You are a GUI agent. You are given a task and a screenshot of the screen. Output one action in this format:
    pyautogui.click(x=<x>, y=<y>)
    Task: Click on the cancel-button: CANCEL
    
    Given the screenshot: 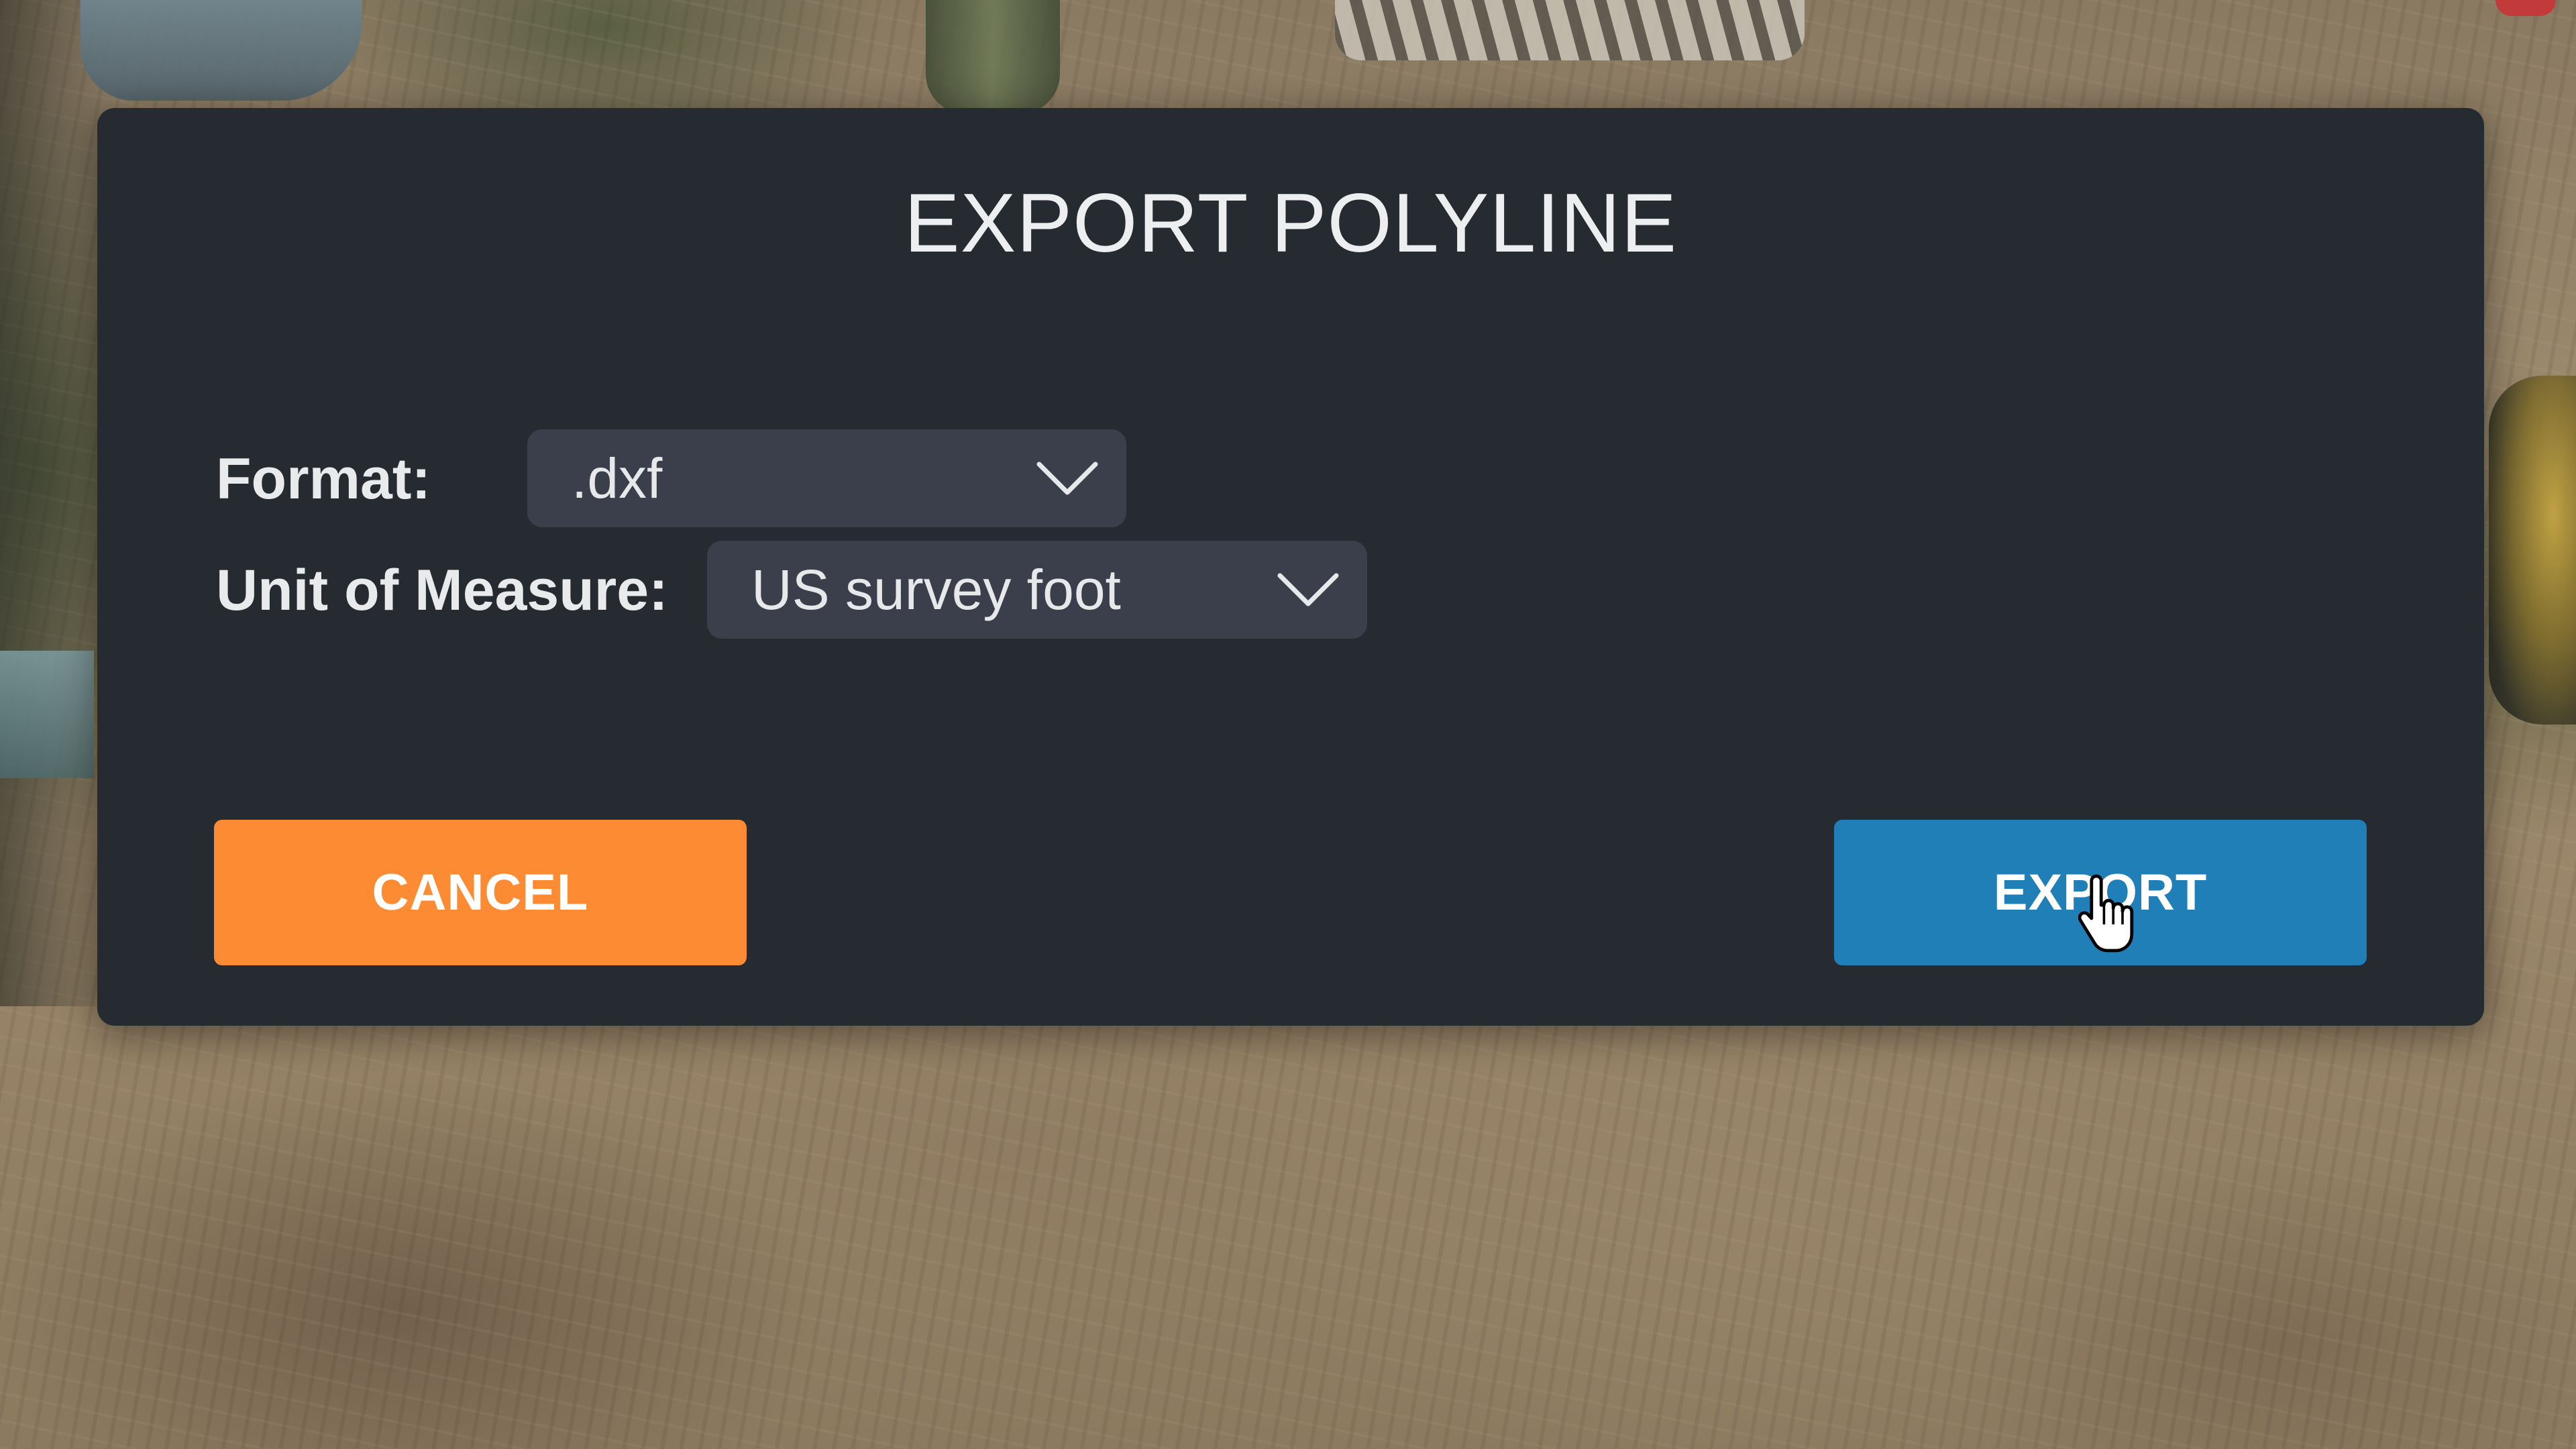 What is the action you would take?
    pyautogui.click(x=480, y=892)
    